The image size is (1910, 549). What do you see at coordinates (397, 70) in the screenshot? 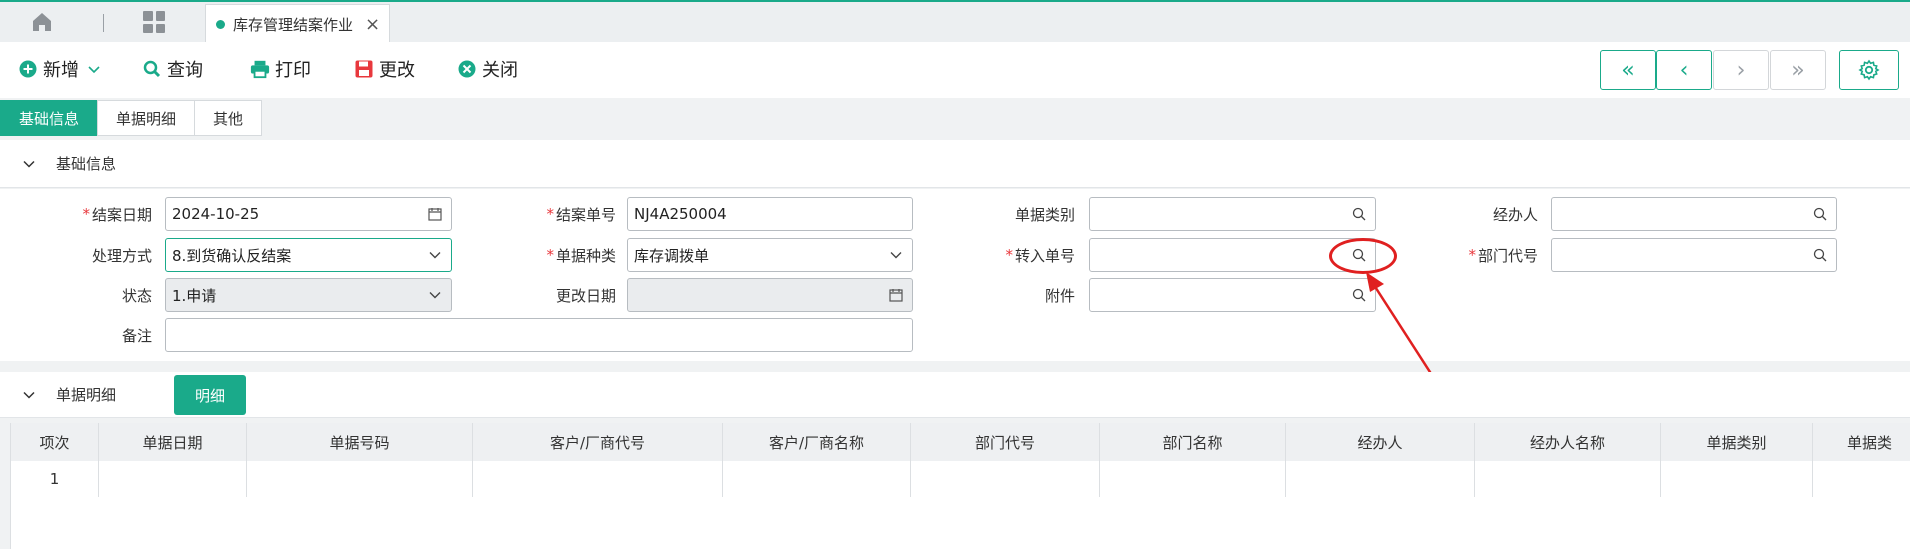
I see `edit-label: 更改` at bounding box center [397, 70].